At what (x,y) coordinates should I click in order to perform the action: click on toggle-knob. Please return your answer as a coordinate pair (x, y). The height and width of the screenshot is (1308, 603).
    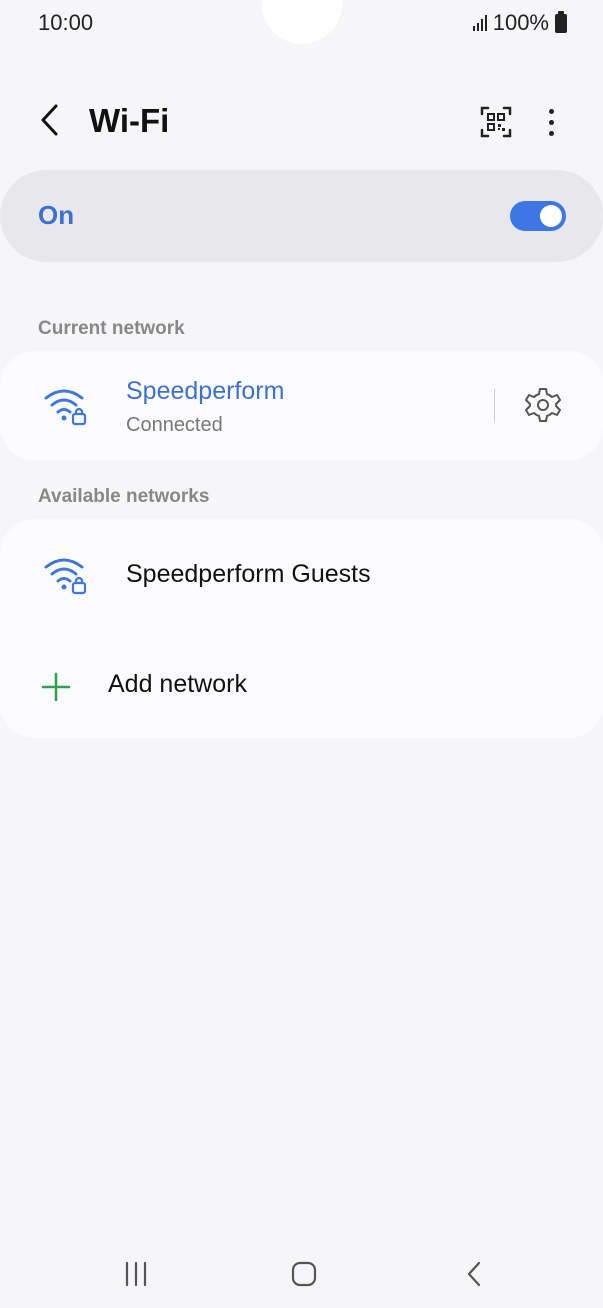
    Looking at the image, I should click on (551, 216).